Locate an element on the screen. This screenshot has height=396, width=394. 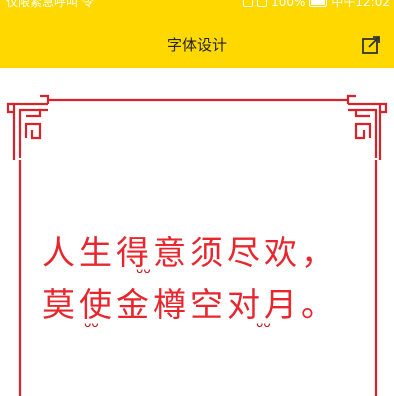
status-bar: 仅限紧急呼叫 令 100% 中午12:02 is located at coordinates (197, 11).